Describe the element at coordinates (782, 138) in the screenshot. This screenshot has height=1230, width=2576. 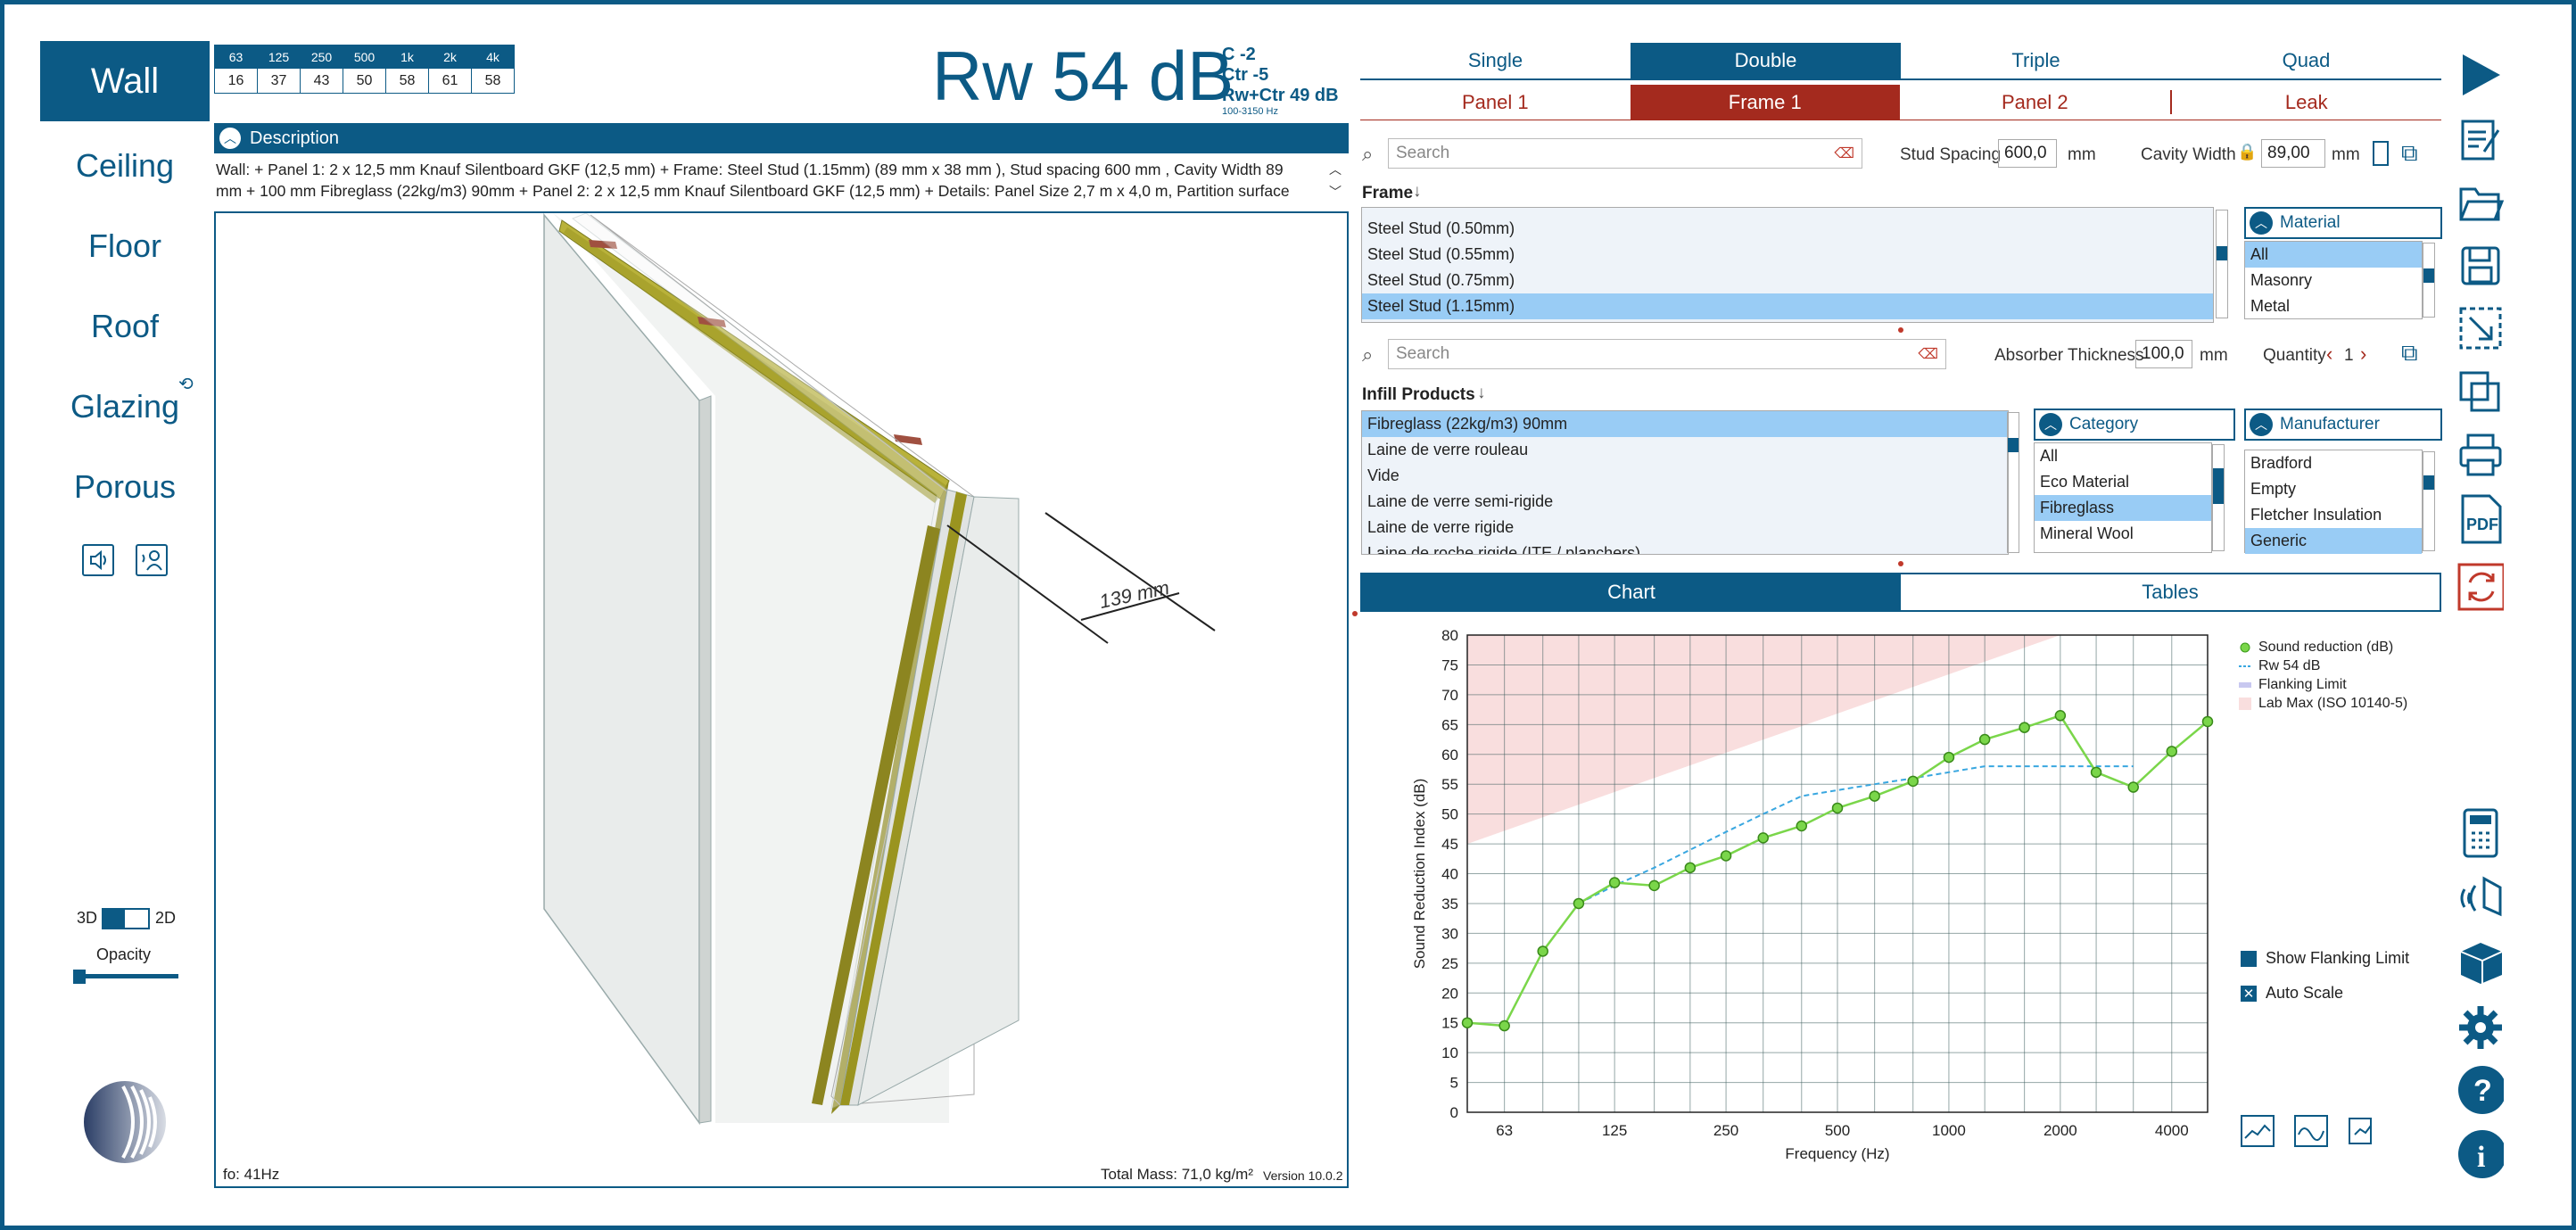
I see `description-header: ︿ Description` at that location.